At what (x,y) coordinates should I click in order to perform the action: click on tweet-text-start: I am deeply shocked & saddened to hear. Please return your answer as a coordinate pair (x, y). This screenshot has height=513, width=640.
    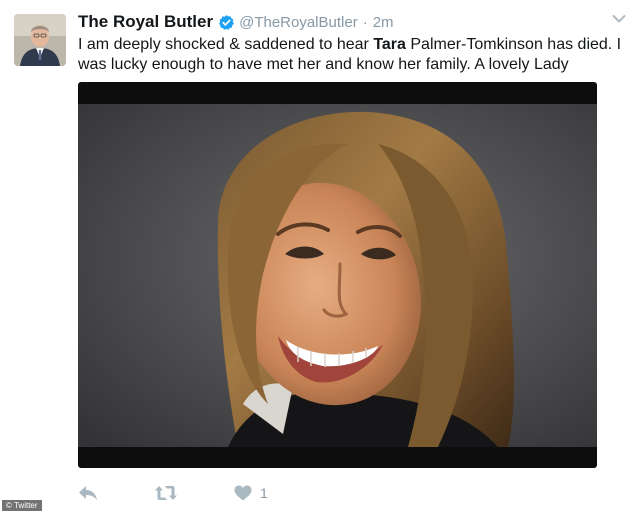
    Looking at the image, I should click on (226, 44).